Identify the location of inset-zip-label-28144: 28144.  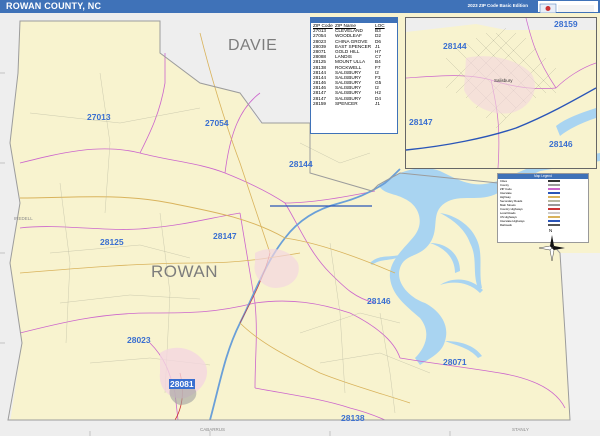
(455, 46).